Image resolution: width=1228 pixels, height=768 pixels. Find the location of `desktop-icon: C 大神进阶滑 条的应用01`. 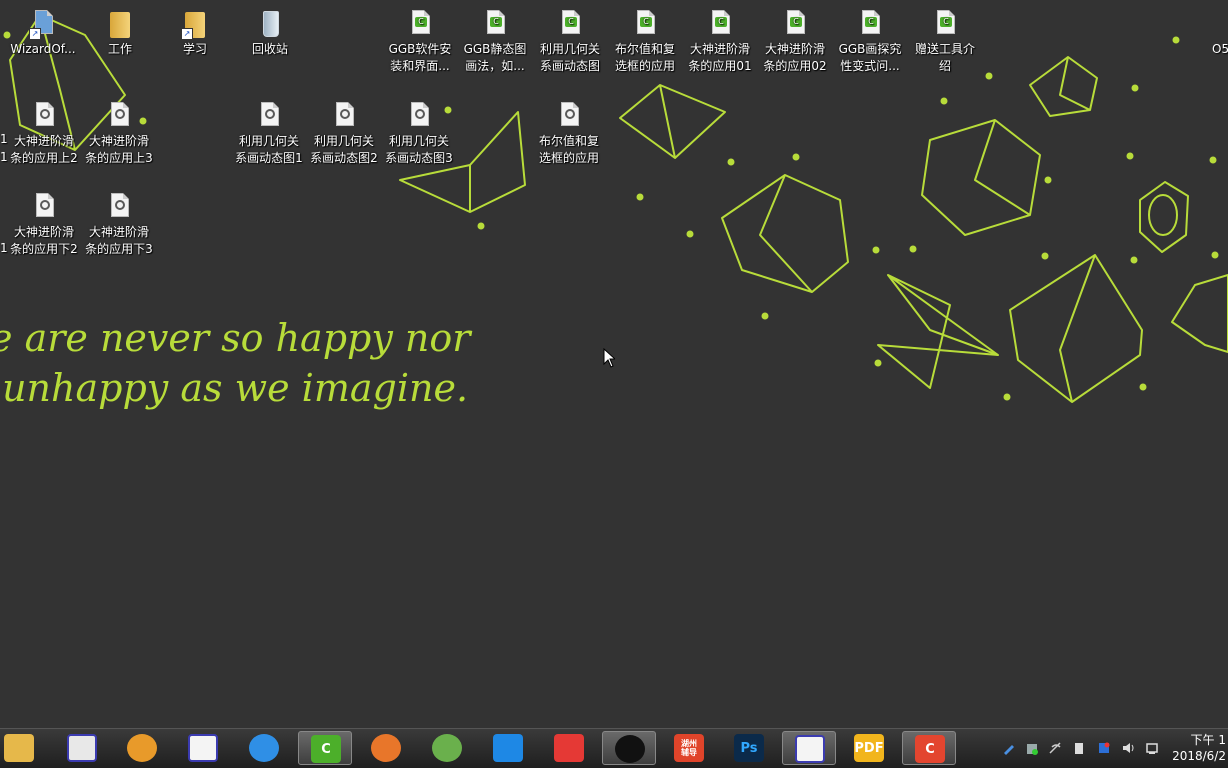

desktop-icon: C 大神进阶滑 条的应用01 is located at coordinates (720, 41).